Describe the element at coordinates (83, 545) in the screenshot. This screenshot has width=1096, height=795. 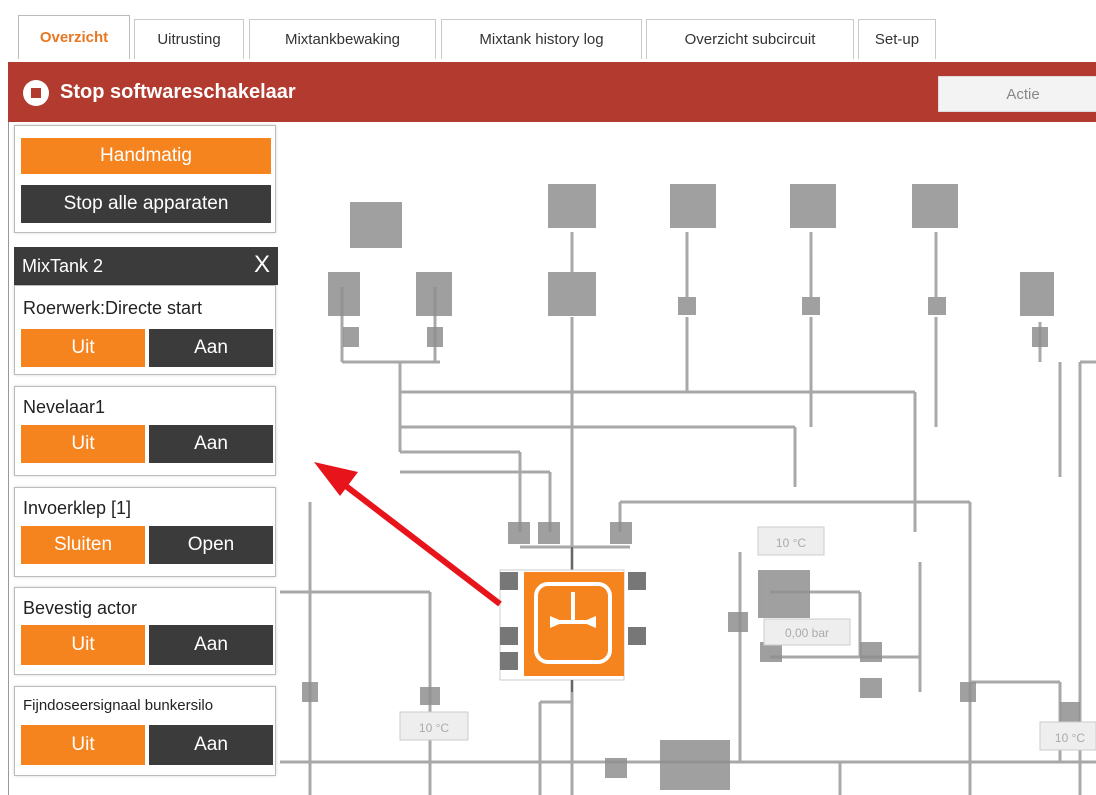
I see `device-close-button: Sluiten` at that location.